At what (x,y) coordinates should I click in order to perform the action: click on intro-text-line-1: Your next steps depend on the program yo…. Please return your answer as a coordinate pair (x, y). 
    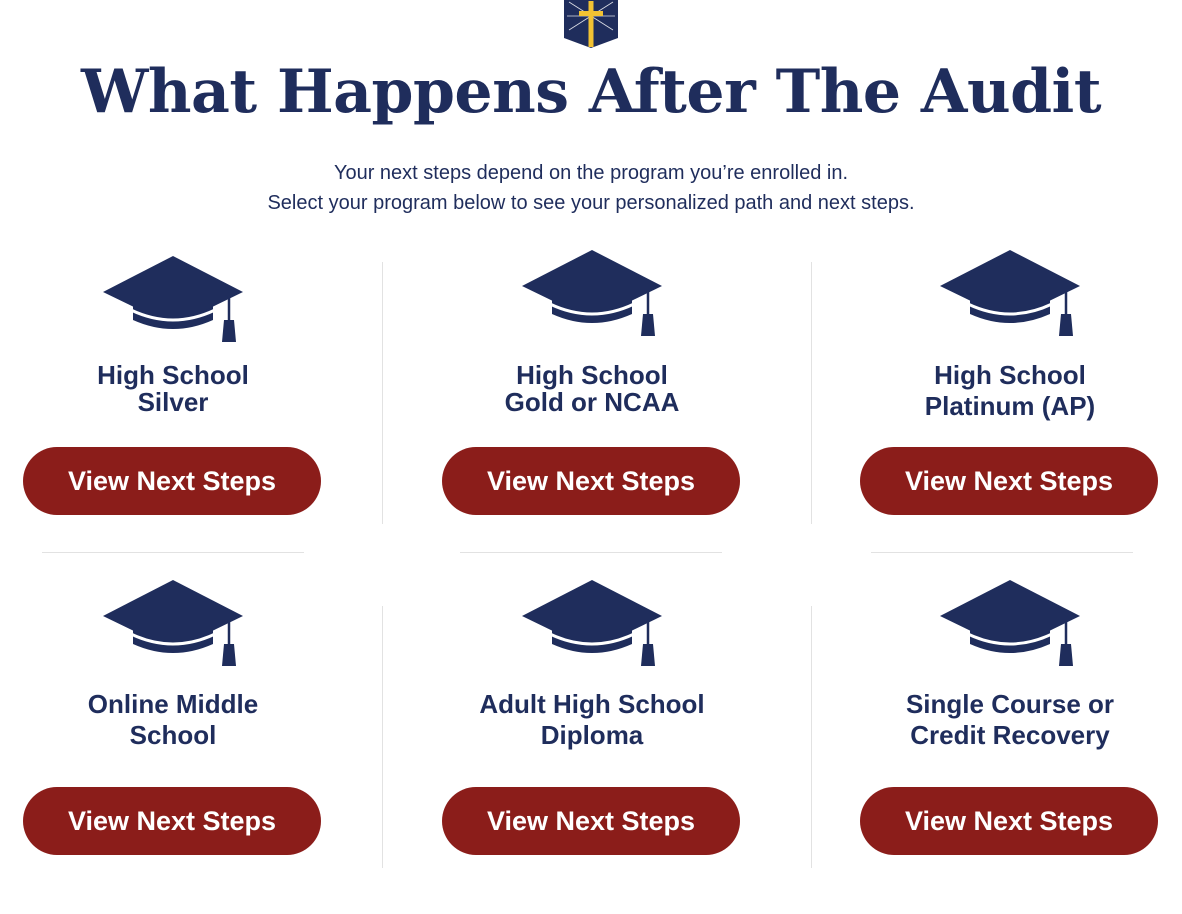
    Looking at the image, I should click on (591, 173).